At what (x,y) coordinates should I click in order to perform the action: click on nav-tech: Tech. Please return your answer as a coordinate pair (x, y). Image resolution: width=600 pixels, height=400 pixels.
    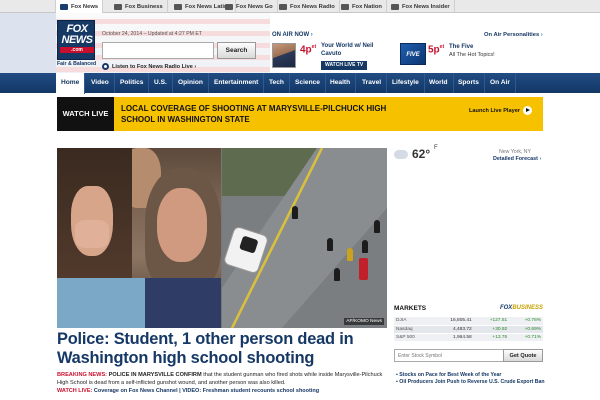
    Looking at the image, I should click on (277, 83).